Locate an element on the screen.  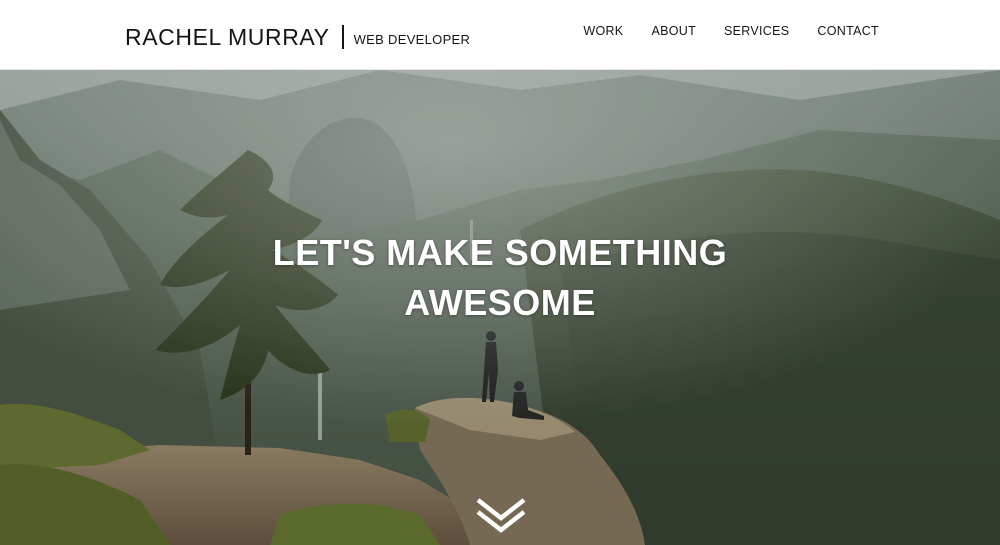
nav-item-about: ABOUT is located at coordinates (673, 31).